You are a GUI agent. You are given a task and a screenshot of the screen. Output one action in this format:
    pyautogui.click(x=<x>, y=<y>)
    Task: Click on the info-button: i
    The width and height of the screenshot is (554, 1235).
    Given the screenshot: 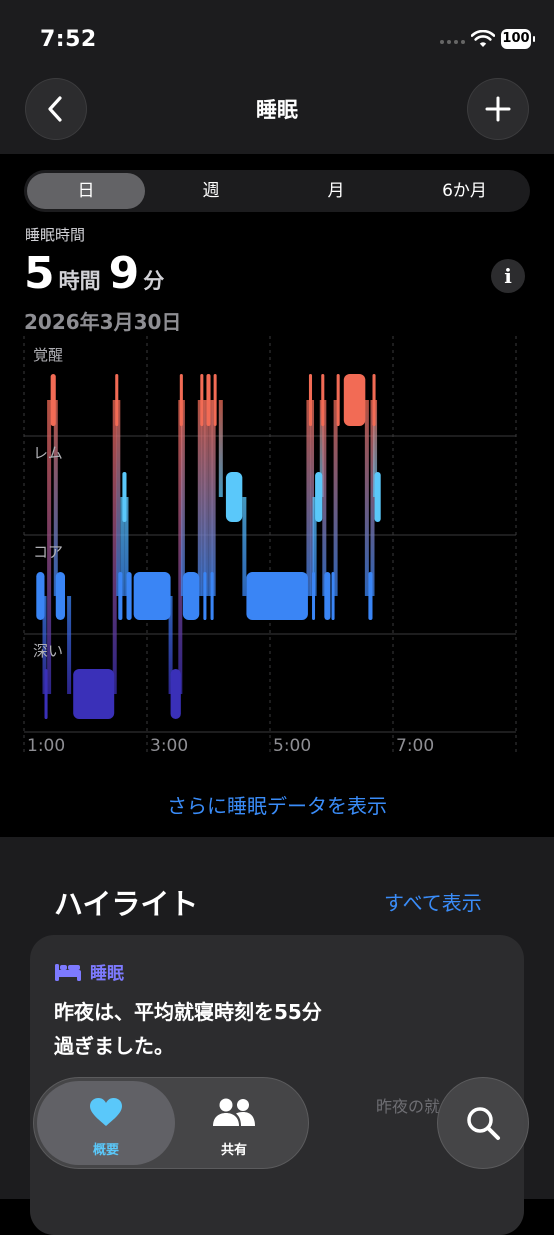 What is the action you would take?
    pyautogui.click(x=508, y=276)
    